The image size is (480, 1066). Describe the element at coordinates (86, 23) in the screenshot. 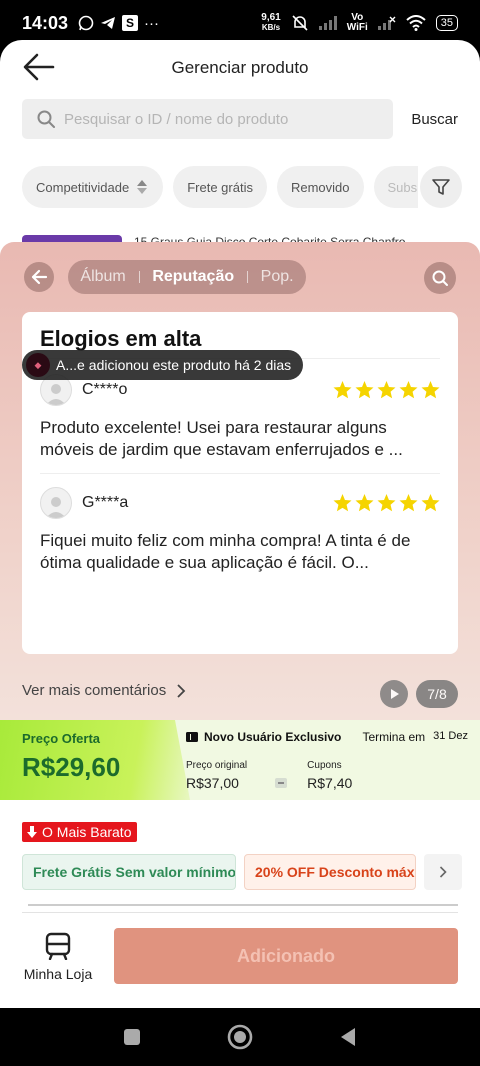

I see `whatsapp-icon` at that location.